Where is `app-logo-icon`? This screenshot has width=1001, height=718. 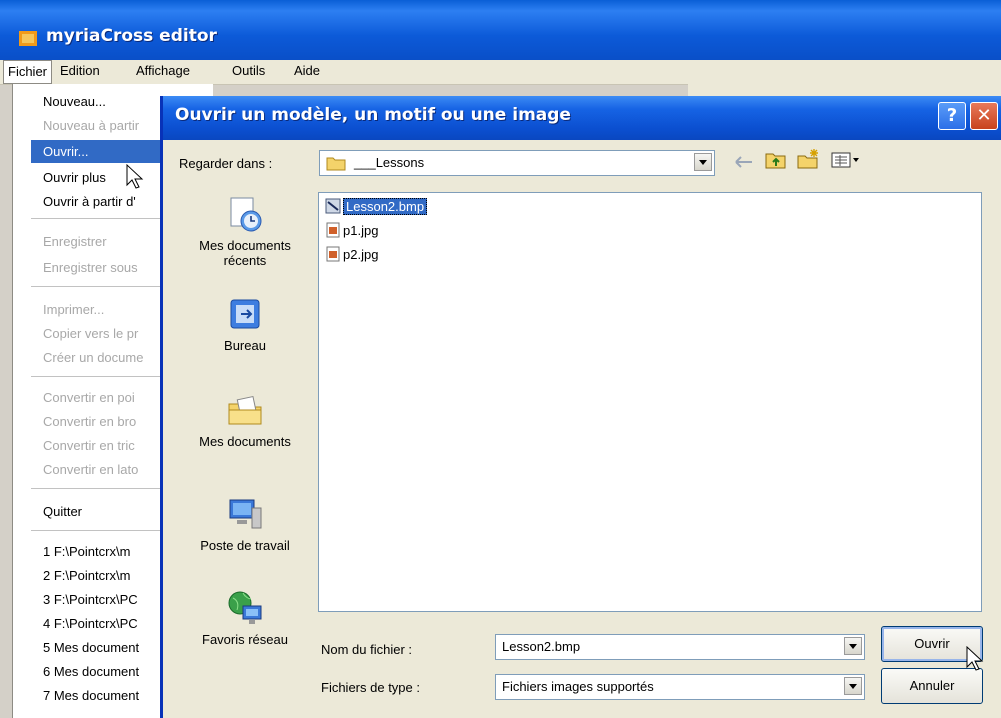
app-logo-icon is located at coordinates (28, 38).